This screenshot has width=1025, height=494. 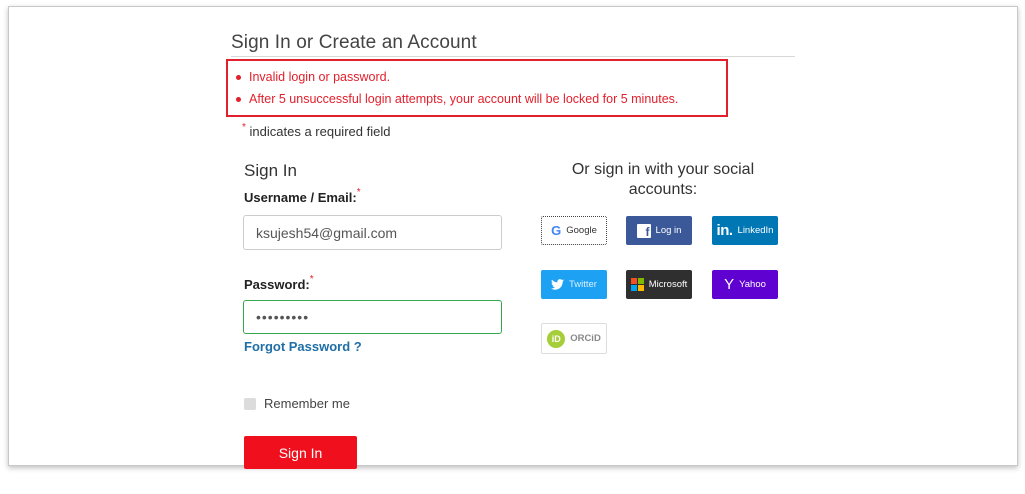 I want to click on yahoo-signin-button: Y Yahoo, so click(x=745, y=284).